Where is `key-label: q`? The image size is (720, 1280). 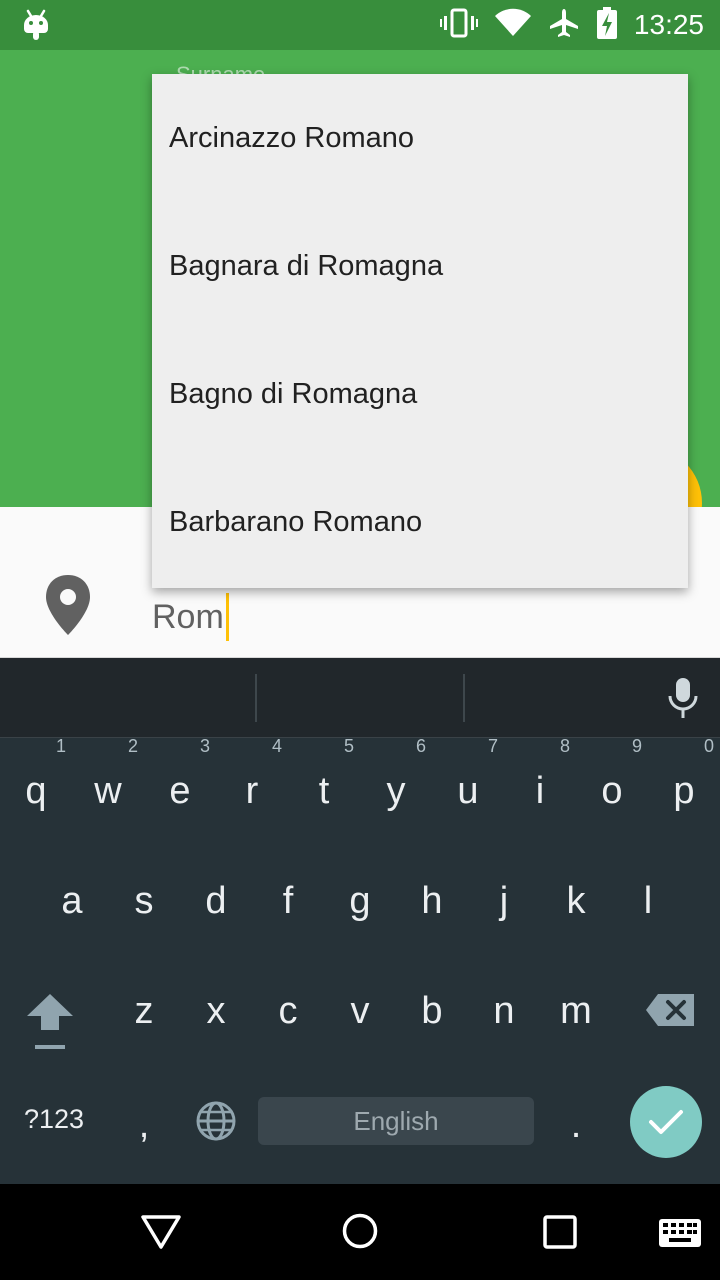
key-label: q is located at coordinates (36, 791).